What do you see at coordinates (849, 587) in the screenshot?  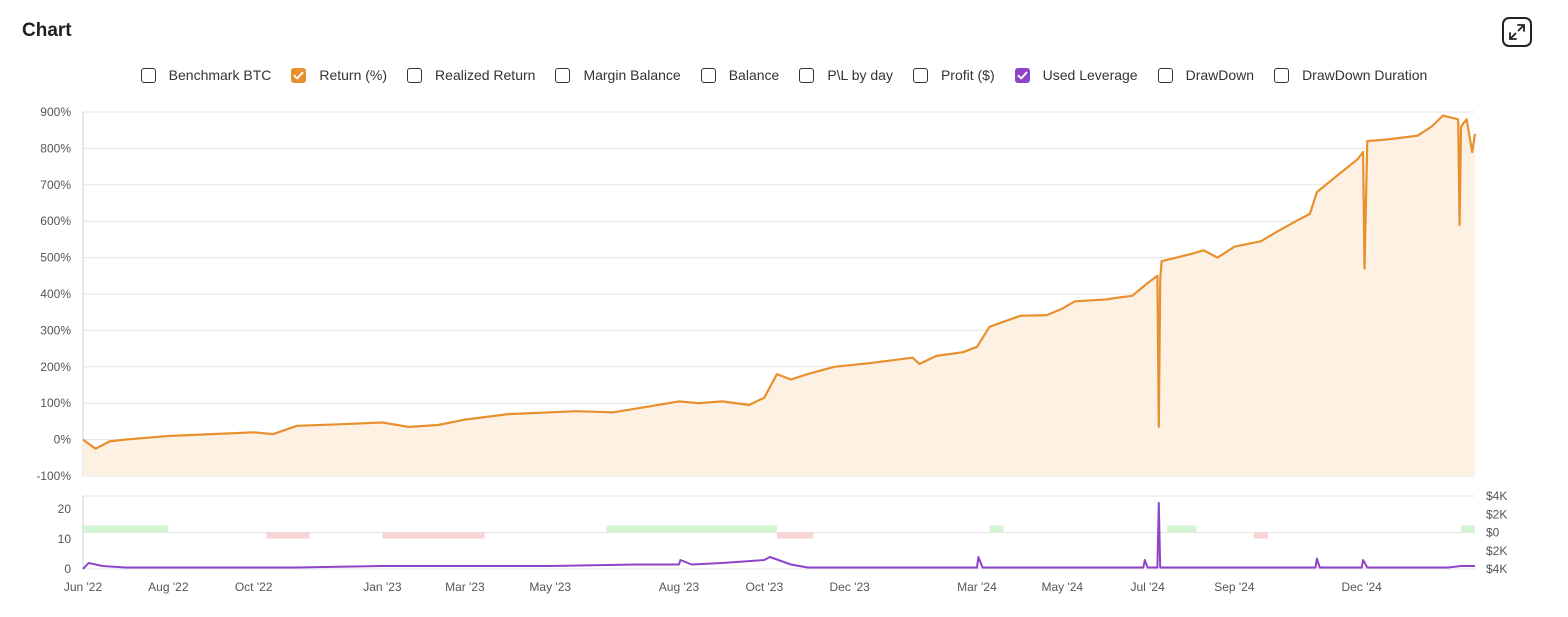 I see `x-tick-label: Dec '23` at bounding box center [849, 587].